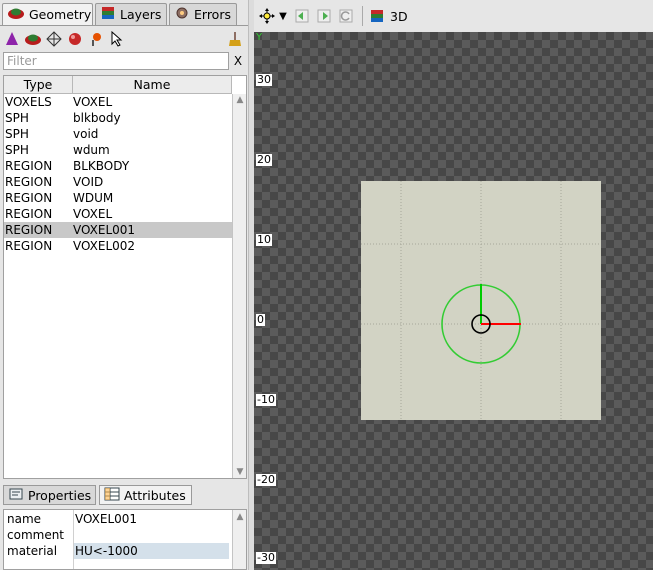 The width and height of the screenshot is (653, 570). Describe the element at coordinates (155, 495) in the screenshot. I see `tab-attributes-label: Attributes` at that location.